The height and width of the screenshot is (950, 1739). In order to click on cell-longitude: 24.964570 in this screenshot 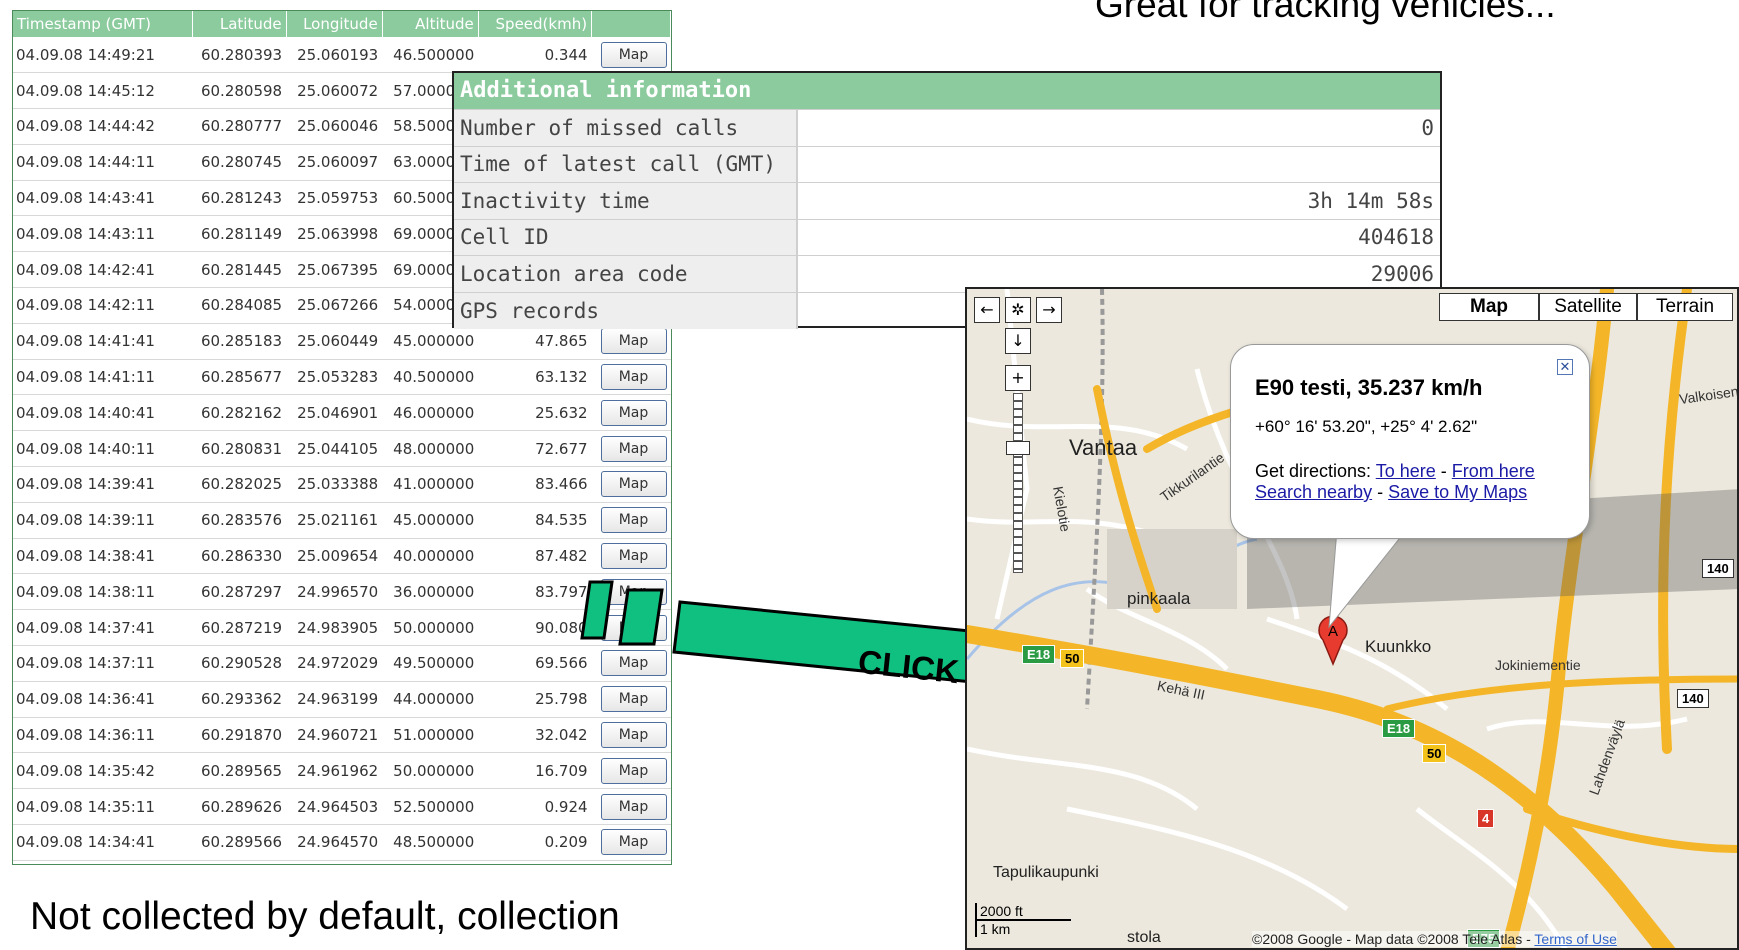, I will do `click(334, 842)`.